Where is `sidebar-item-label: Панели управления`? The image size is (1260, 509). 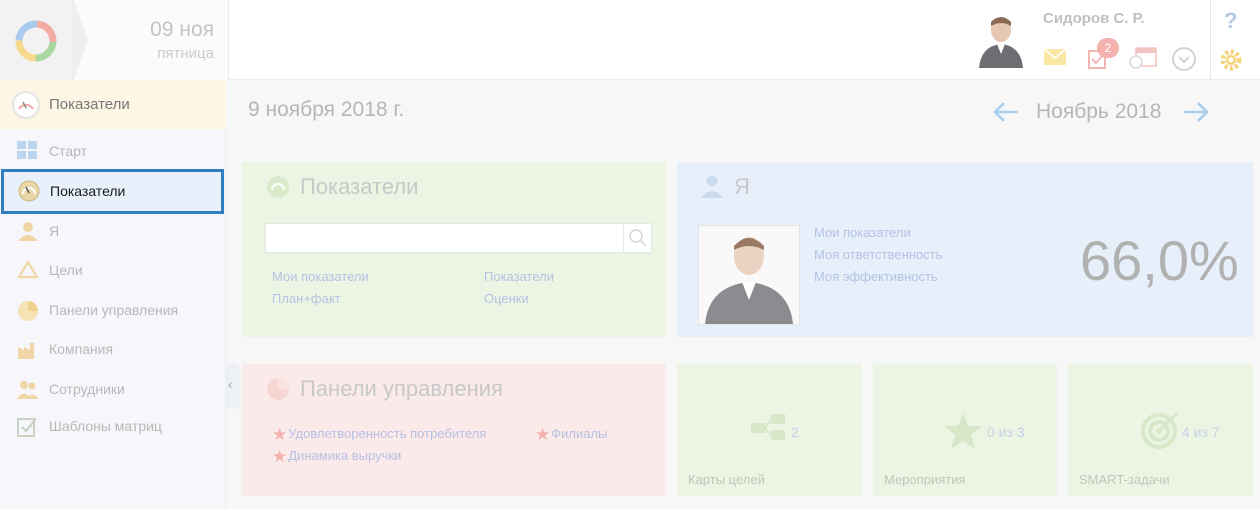 sidebar-item-label: Панели управления is located at coordinates (114, 310).